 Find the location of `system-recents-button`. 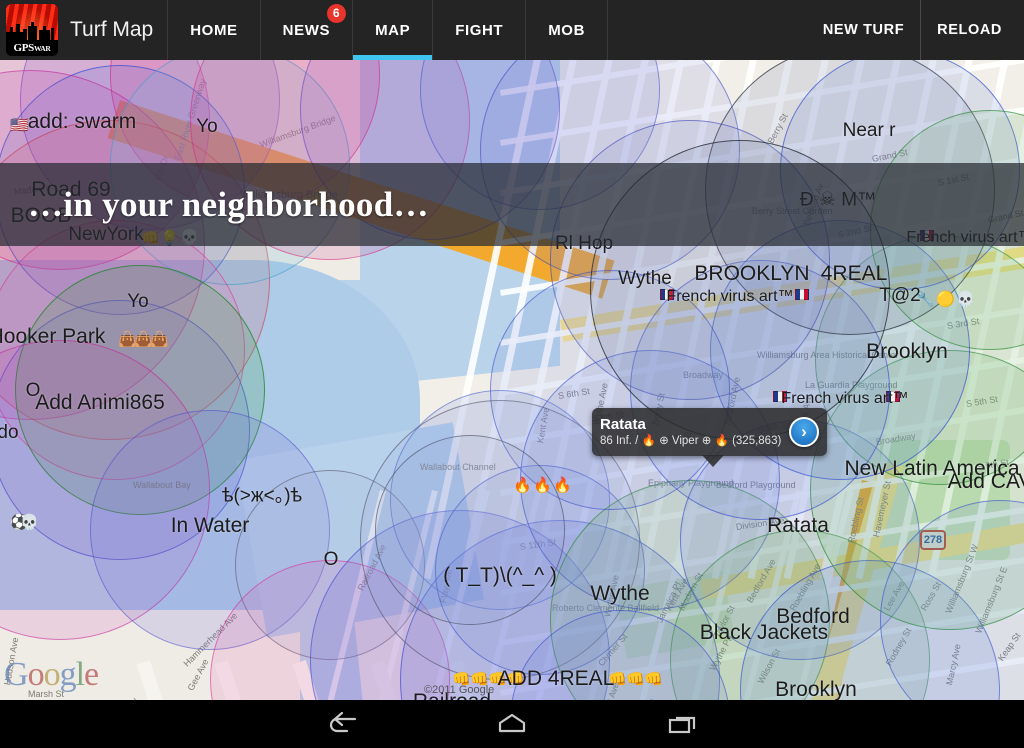

system-recents-button is located at coordinates (682, 724).